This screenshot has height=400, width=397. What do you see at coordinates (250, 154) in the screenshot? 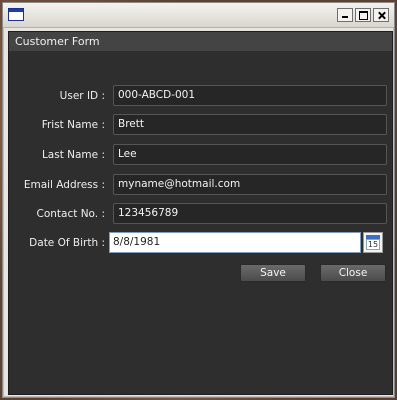
I see `last-name-field: Lee` at bounding box center [250, 154].